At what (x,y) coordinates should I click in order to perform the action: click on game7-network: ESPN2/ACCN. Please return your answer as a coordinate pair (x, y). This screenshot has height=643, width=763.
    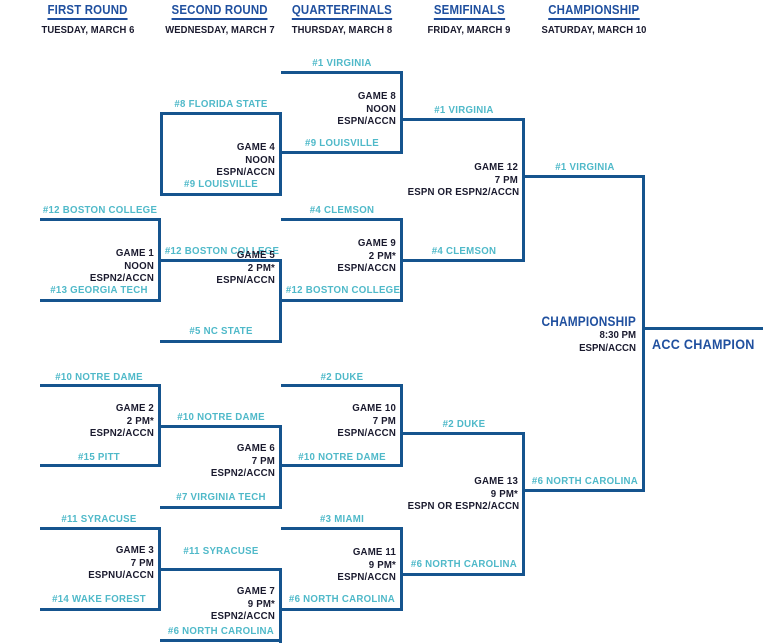
    Looking at the image, I should click on (242, 616).